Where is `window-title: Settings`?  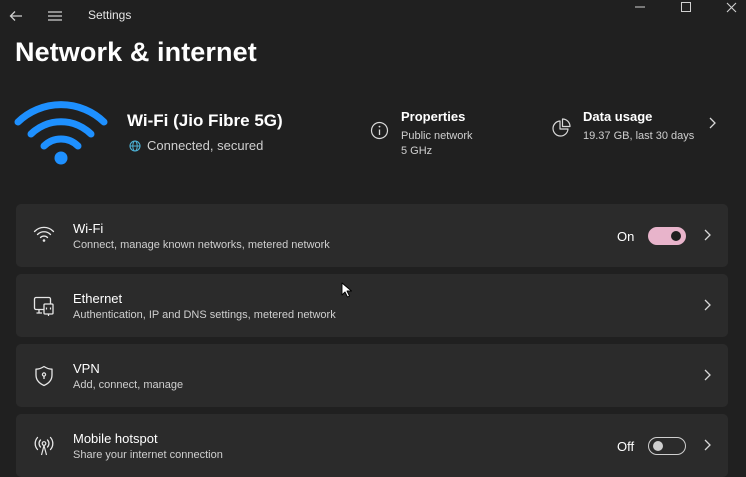 window-title: Settings is located at coordinates (110, 15).